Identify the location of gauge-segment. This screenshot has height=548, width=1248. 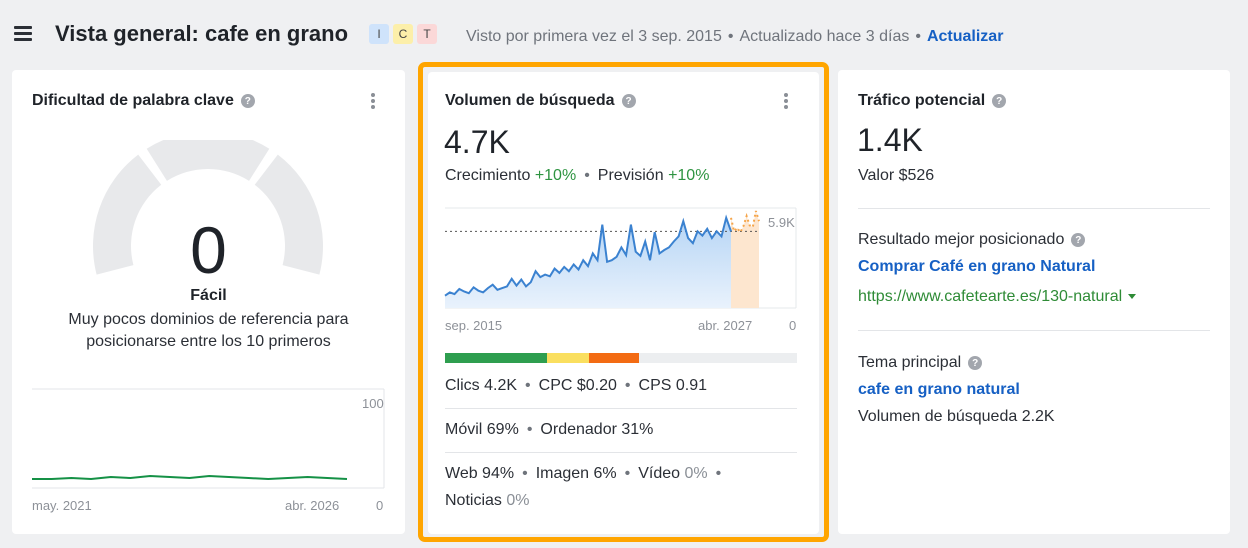
(208, 160).